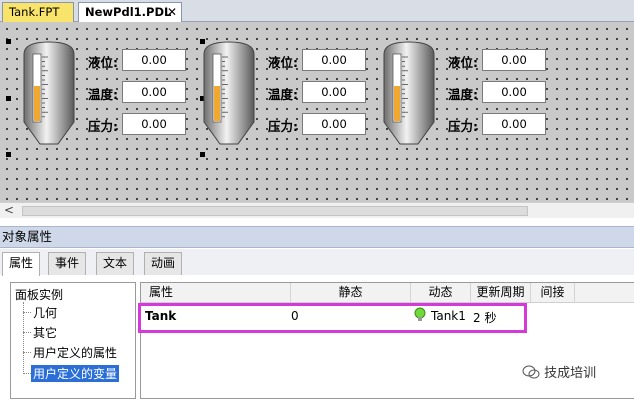  I want to click on scroll-left-icon: <, so click(9, 210).